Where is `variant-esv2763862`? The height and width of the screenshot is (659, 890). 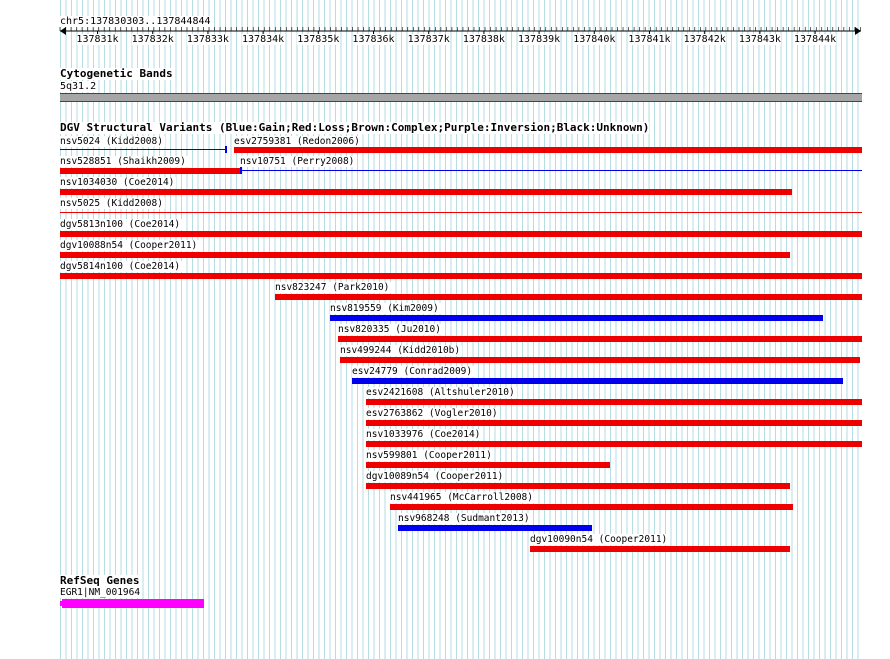 variant-esv2763862 is located at coordinates (614, 423).